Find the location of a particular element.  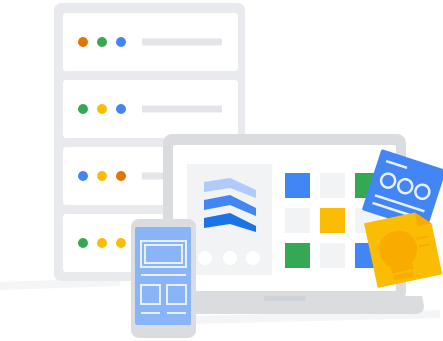

laptop-notch is located at coordinates (285, 298).